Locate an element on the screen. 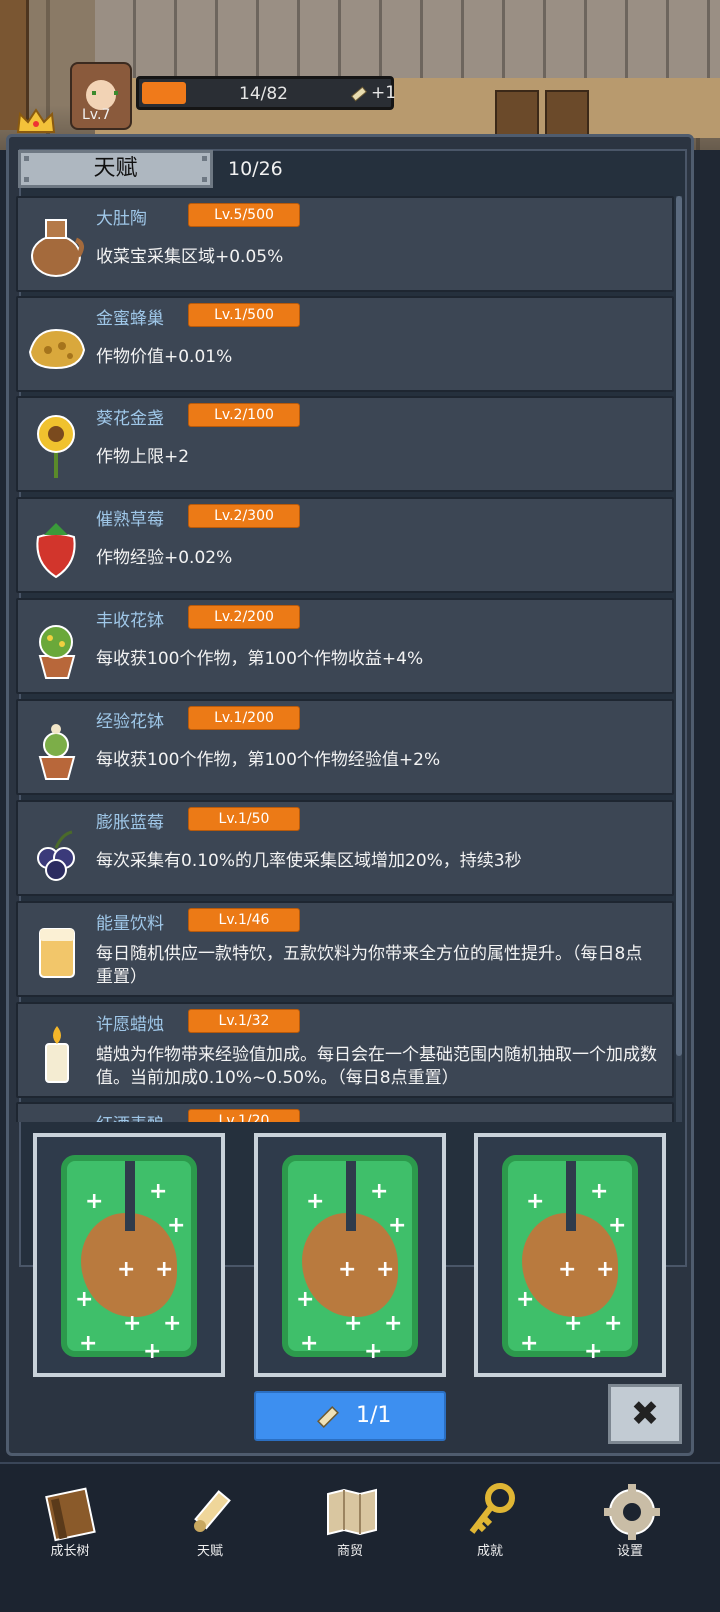 The width and height of the screenshot is (720, 1612). gear-icon is located at coordinates (632, 1512).